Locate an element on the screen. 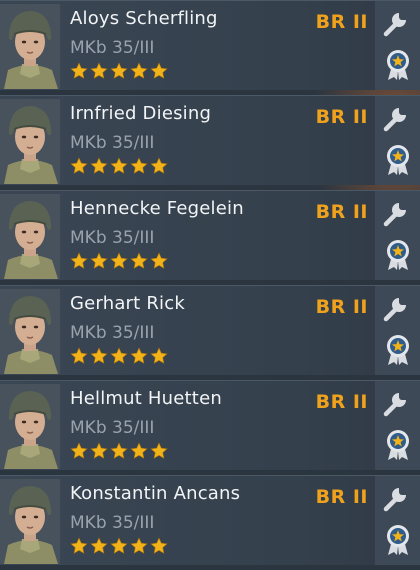 The image size is (420, 570). soldier-name: Konstantin Ancans is located at coordinates (155, 493).